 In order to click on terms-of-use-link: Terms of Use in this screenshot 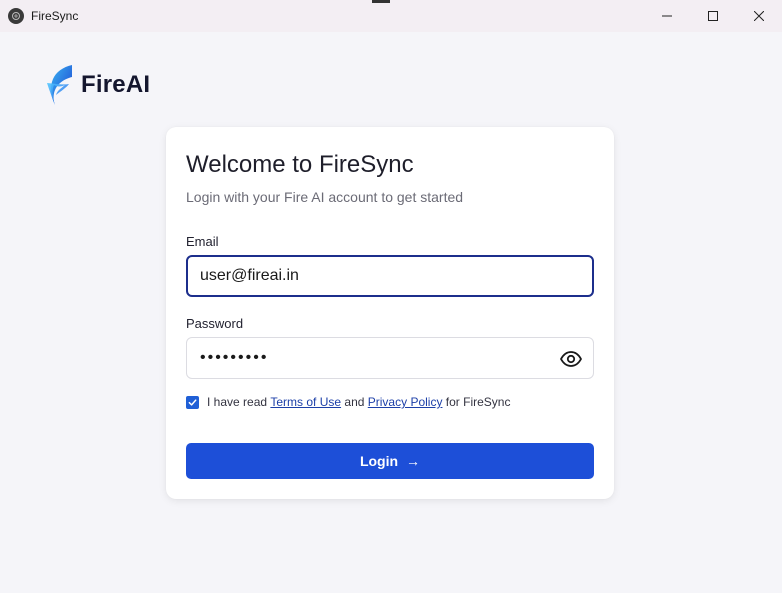, I will do `click(305, 402)`.